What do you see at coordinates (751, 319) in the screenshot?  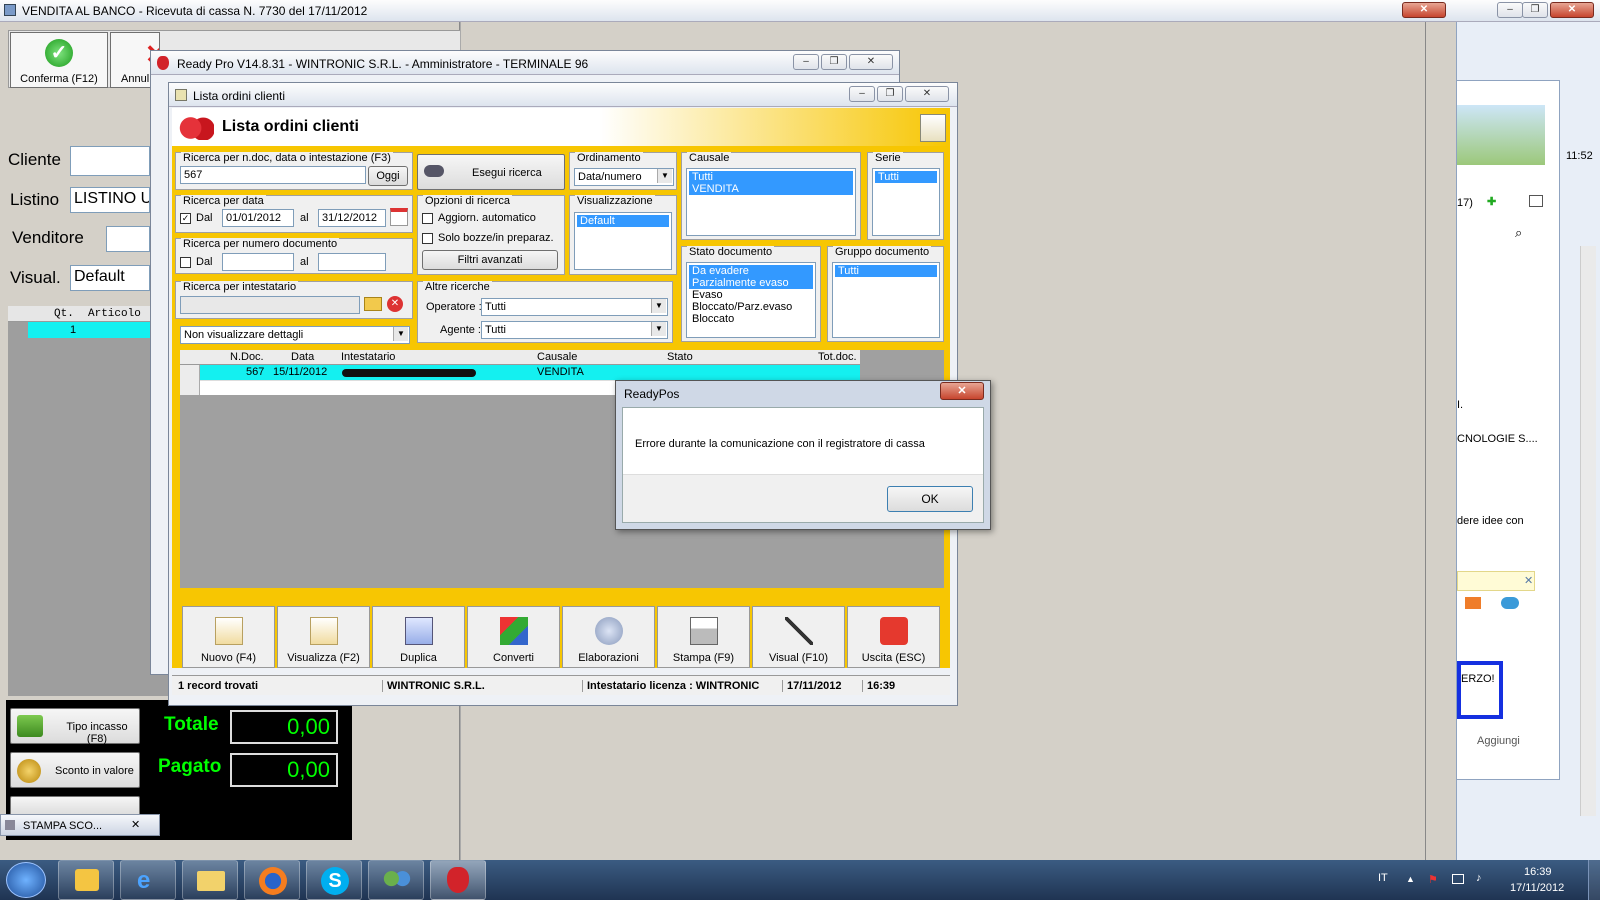 I see `stato-item: Bloccato` at bounding box center [751, 319].